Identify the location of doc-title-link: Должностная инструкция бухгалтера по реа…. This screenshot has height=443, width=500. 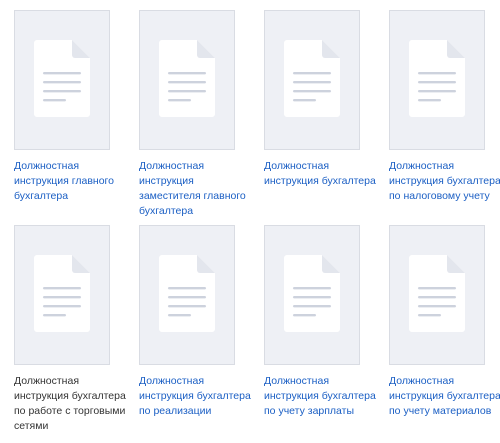
(195, 396).